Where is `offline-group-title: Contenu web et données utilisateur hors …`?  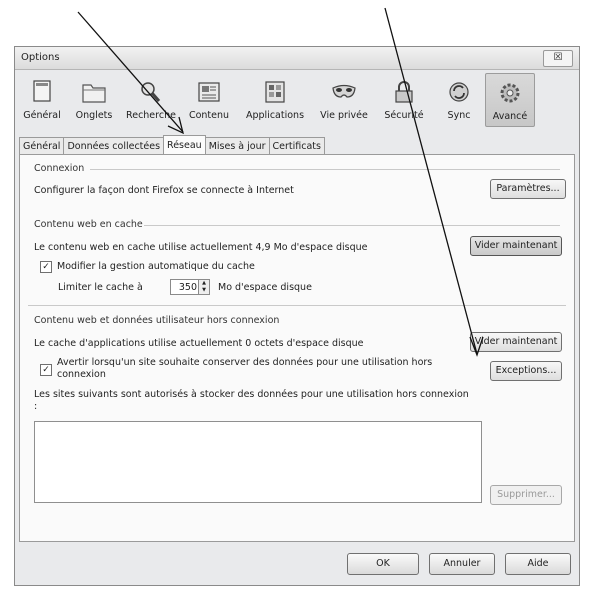
offline-group-title: Contenu web et données utilisateur hors … is located at coordinates (157, 320).